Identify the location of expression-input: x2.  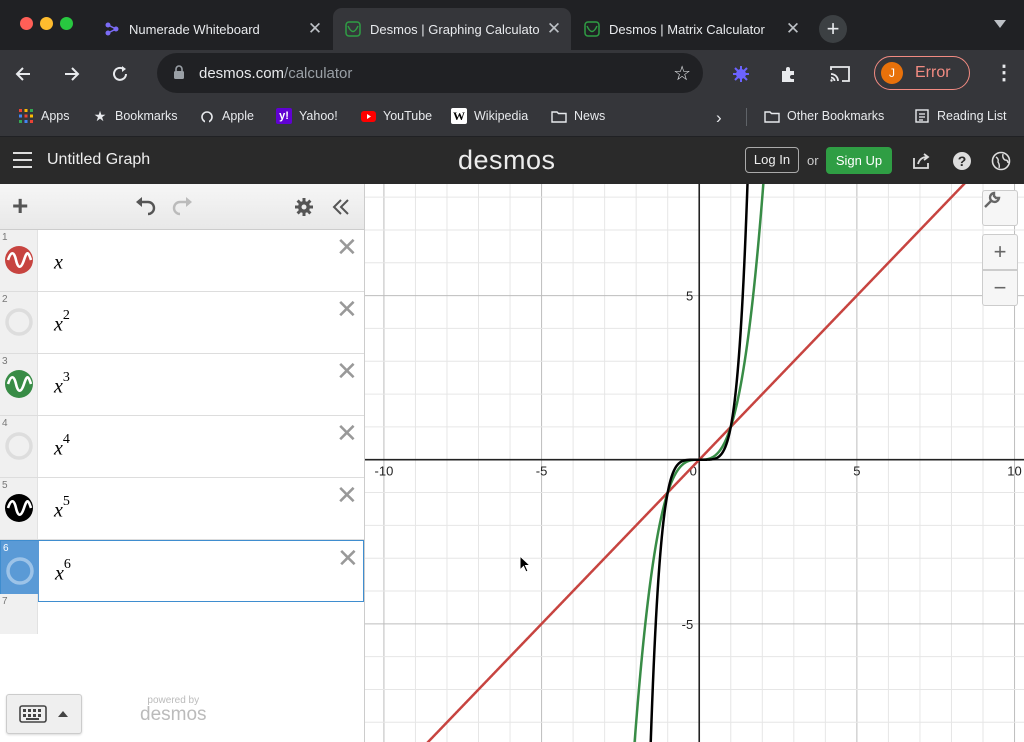
(62, 322).